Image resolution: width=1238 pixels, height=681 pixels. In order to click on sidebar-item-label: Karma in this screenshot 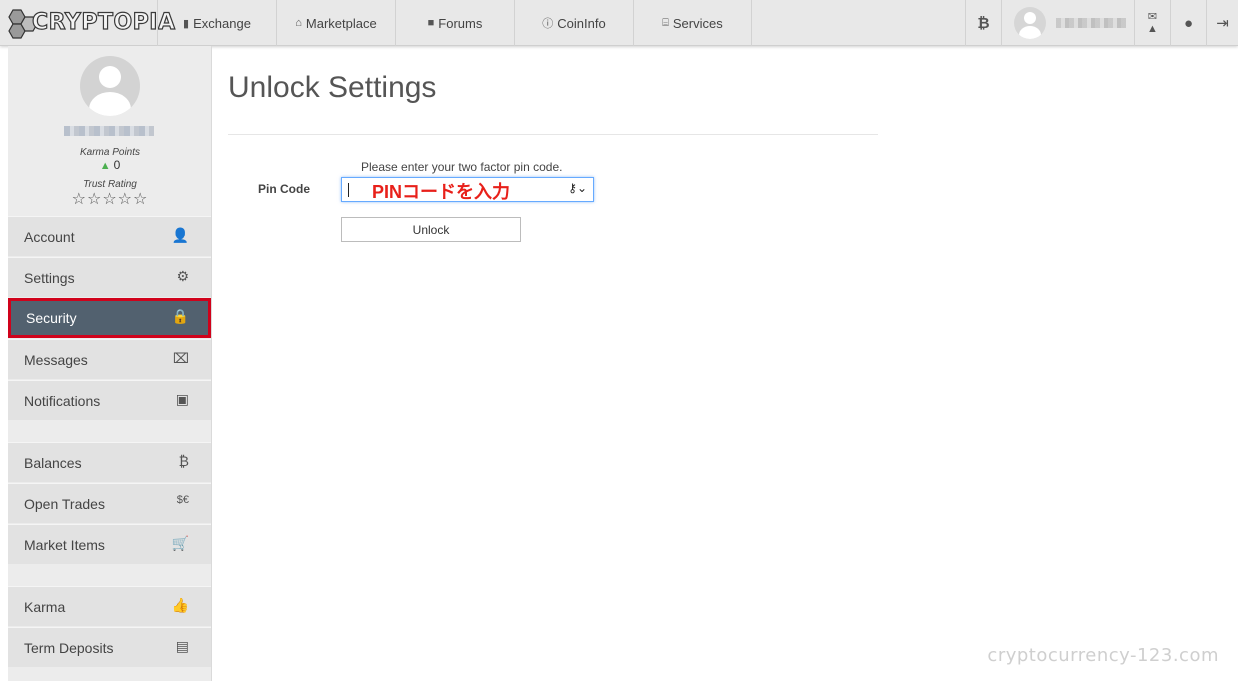, I will do `click(45, 606)`.